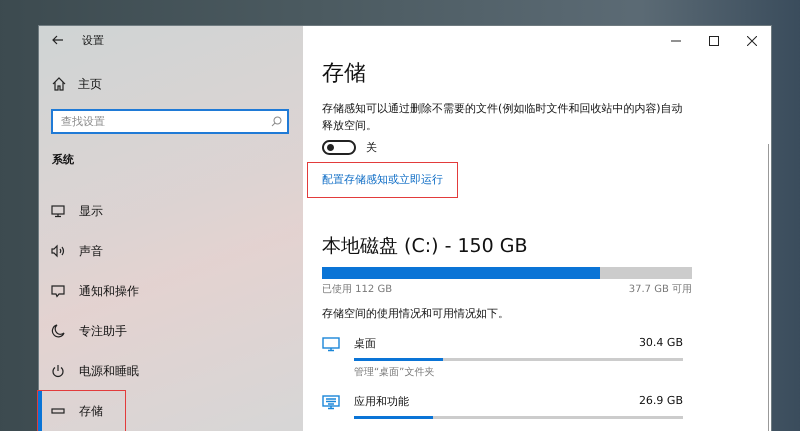 This screenshot has height=431, width=800. What do you see at coordinates (425, 246) in the screenshot?
I see `disk-title: 本地磁盘 (C:) - 150 GB` at bounding box center [425, 246].